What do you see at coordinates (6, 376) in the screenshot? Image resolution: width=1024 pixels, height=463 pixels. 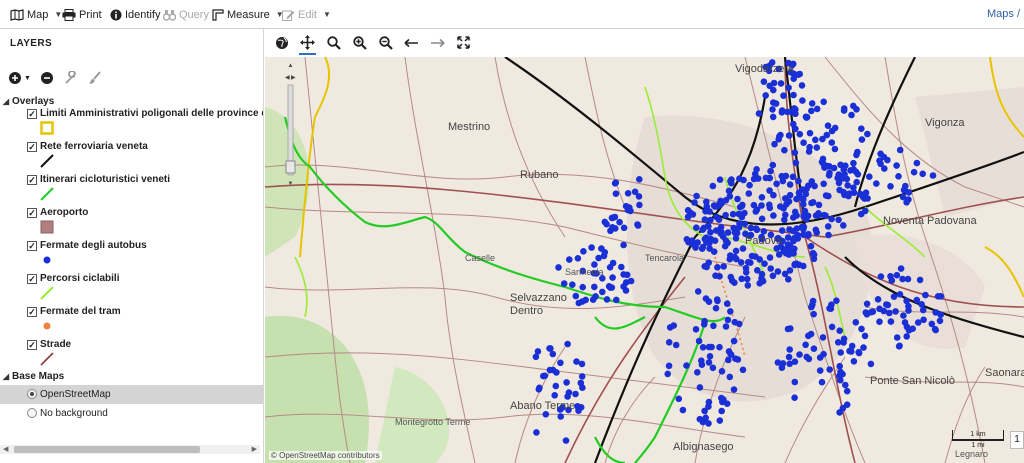 I see `triangle-down-icon: ◢` at bounding box center [6, 376].